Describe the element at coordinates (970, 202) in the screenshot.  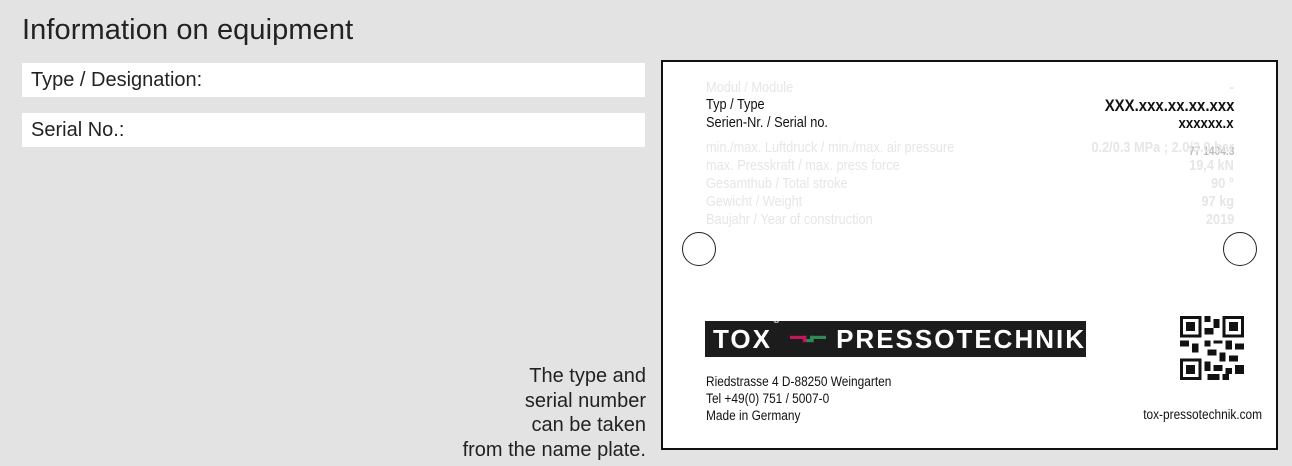
I see `plate-row-weight: Gewicht / Weight 97 kg` at that location.